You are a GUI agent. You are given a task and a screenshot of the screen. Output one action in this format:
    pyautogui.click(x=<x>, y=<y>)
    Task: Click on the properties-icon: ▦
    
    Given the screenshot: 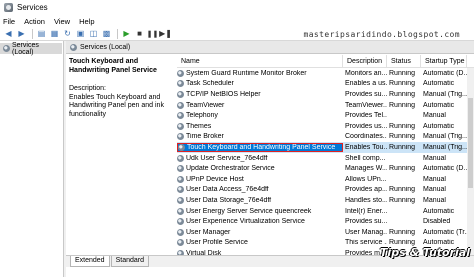 What is the action you would take?
    pyautogui.click(x=54, y=33)
    